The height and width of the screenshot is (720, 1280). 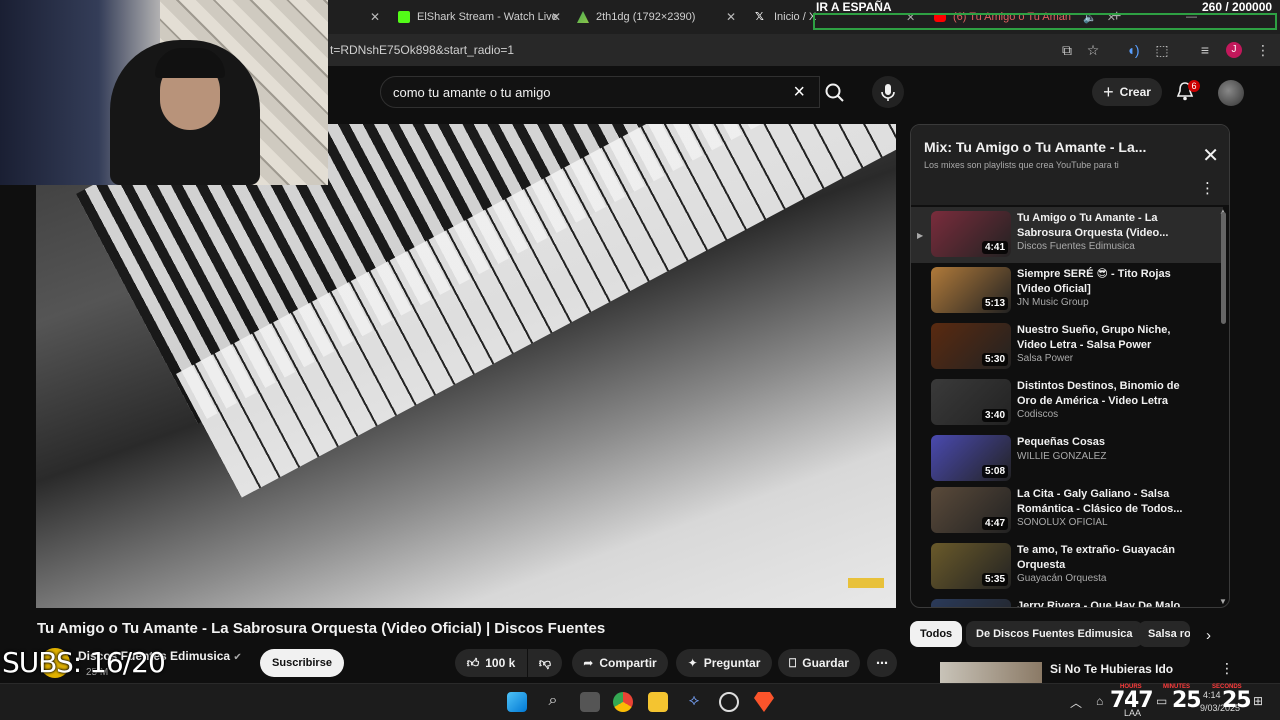 I want to click on playlist-thumbnail: 5:35, so click(x=971, y=566).